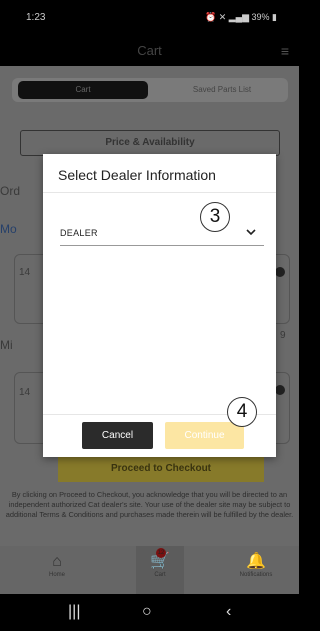  Describe the element at coordinates (256, 575) in the screenshot. I see `nav-notifications-label: Notifications` at that location.